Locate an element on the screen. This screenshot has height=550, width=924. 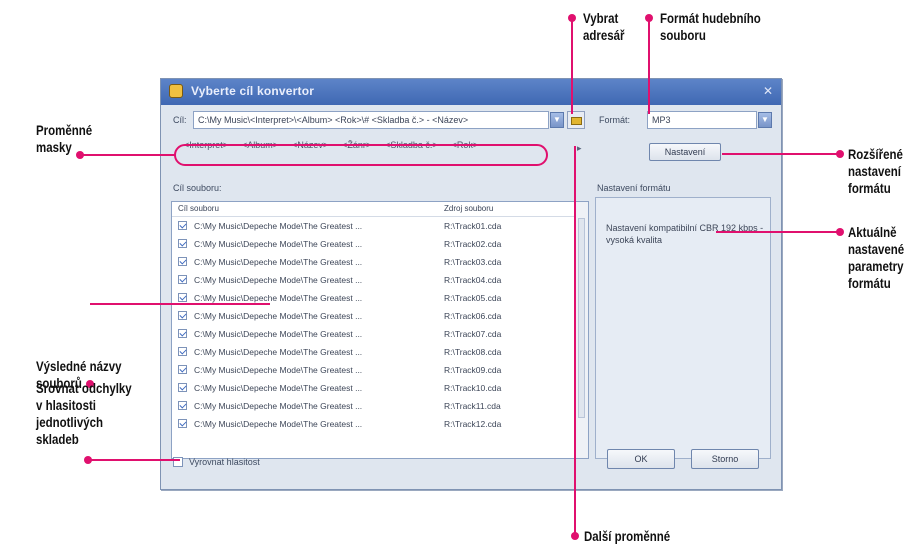
format-dropdown-button: ▼ is located at coordinates (765, 120).